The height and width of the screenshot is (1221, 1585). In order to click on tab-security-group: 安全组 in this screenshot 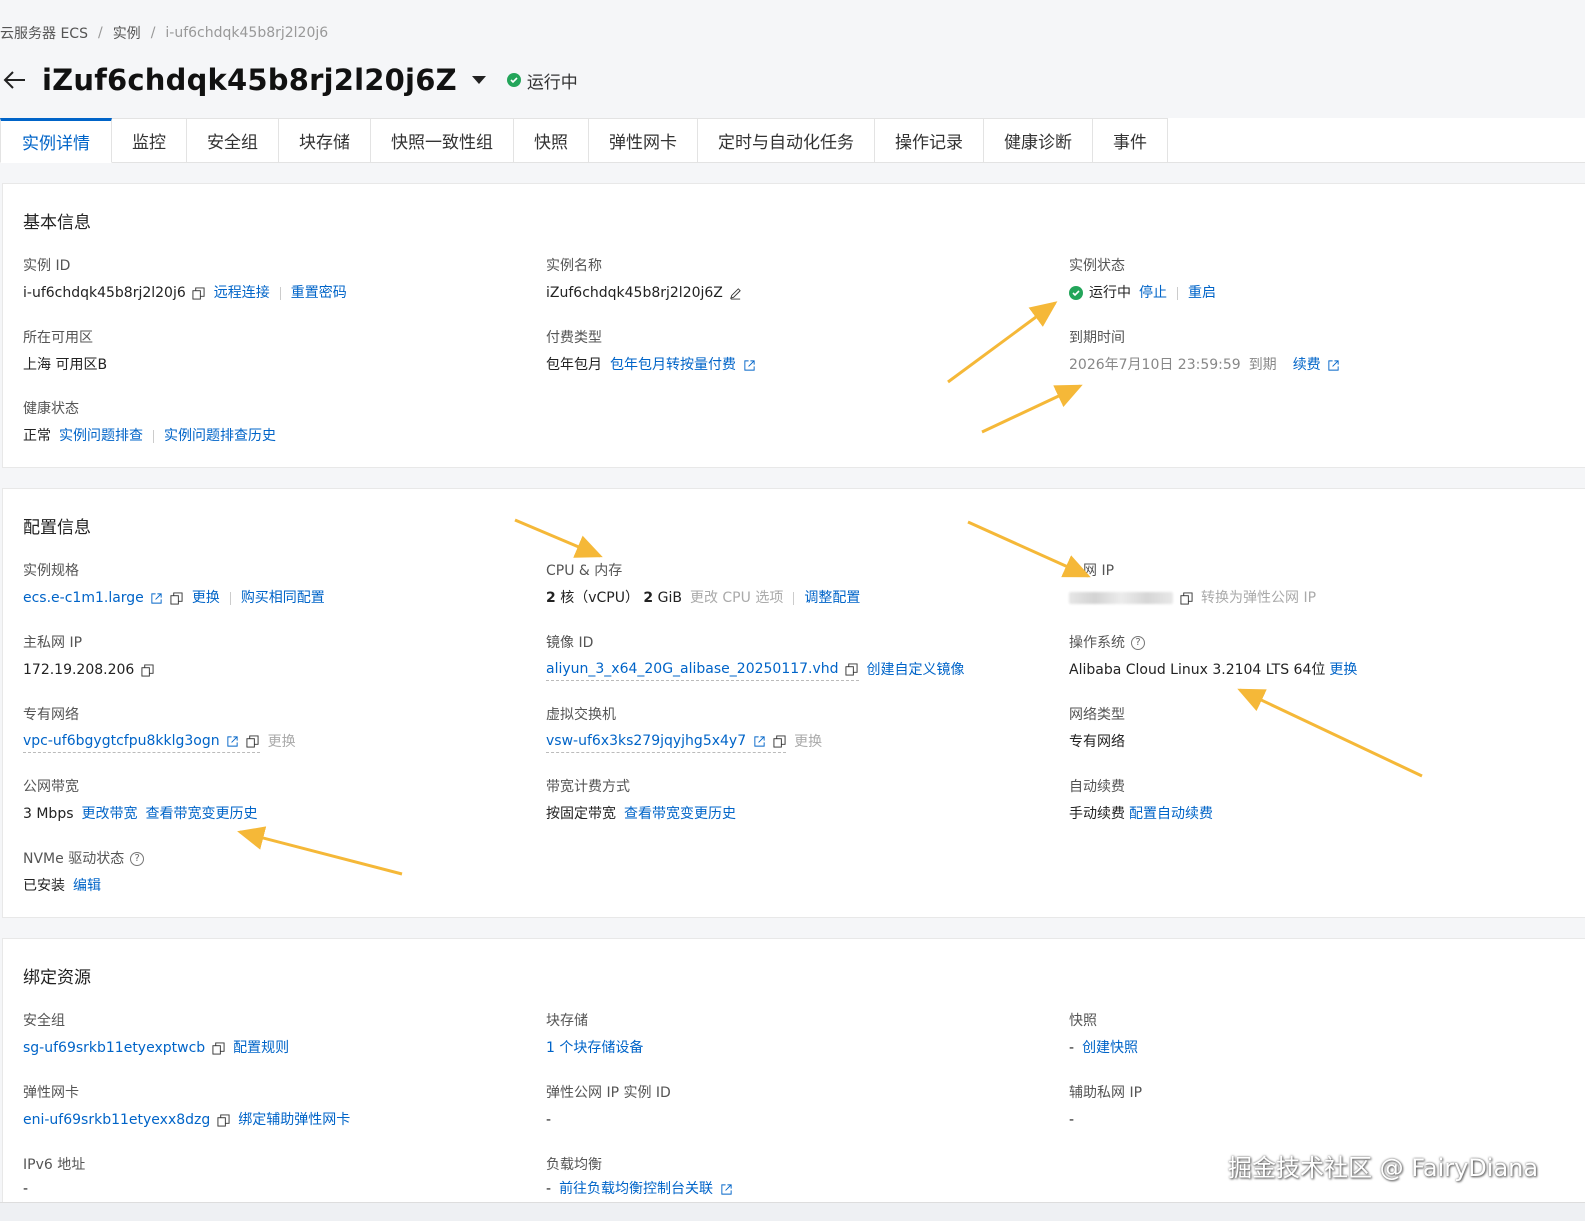, I will do `click(233, 140)`.